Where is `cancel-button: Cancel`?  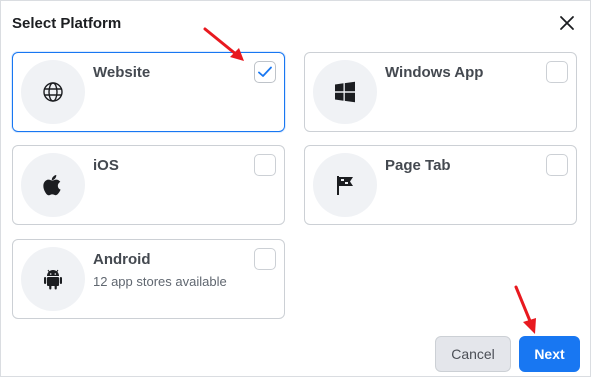
cancel-button: Cancel is located at coordinates (473, 354).